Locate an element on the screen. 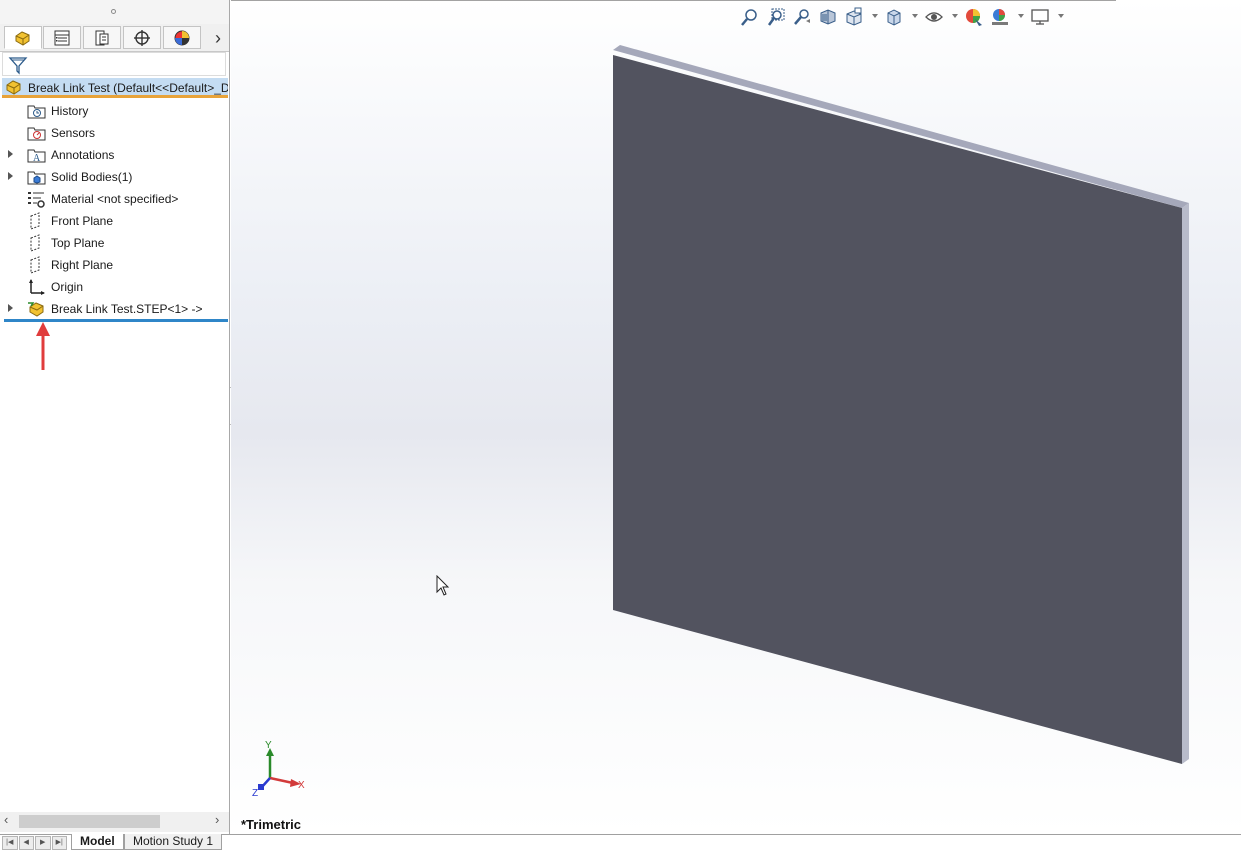  tab-scroll-right-icon: › is located at coordinates (218, 38).